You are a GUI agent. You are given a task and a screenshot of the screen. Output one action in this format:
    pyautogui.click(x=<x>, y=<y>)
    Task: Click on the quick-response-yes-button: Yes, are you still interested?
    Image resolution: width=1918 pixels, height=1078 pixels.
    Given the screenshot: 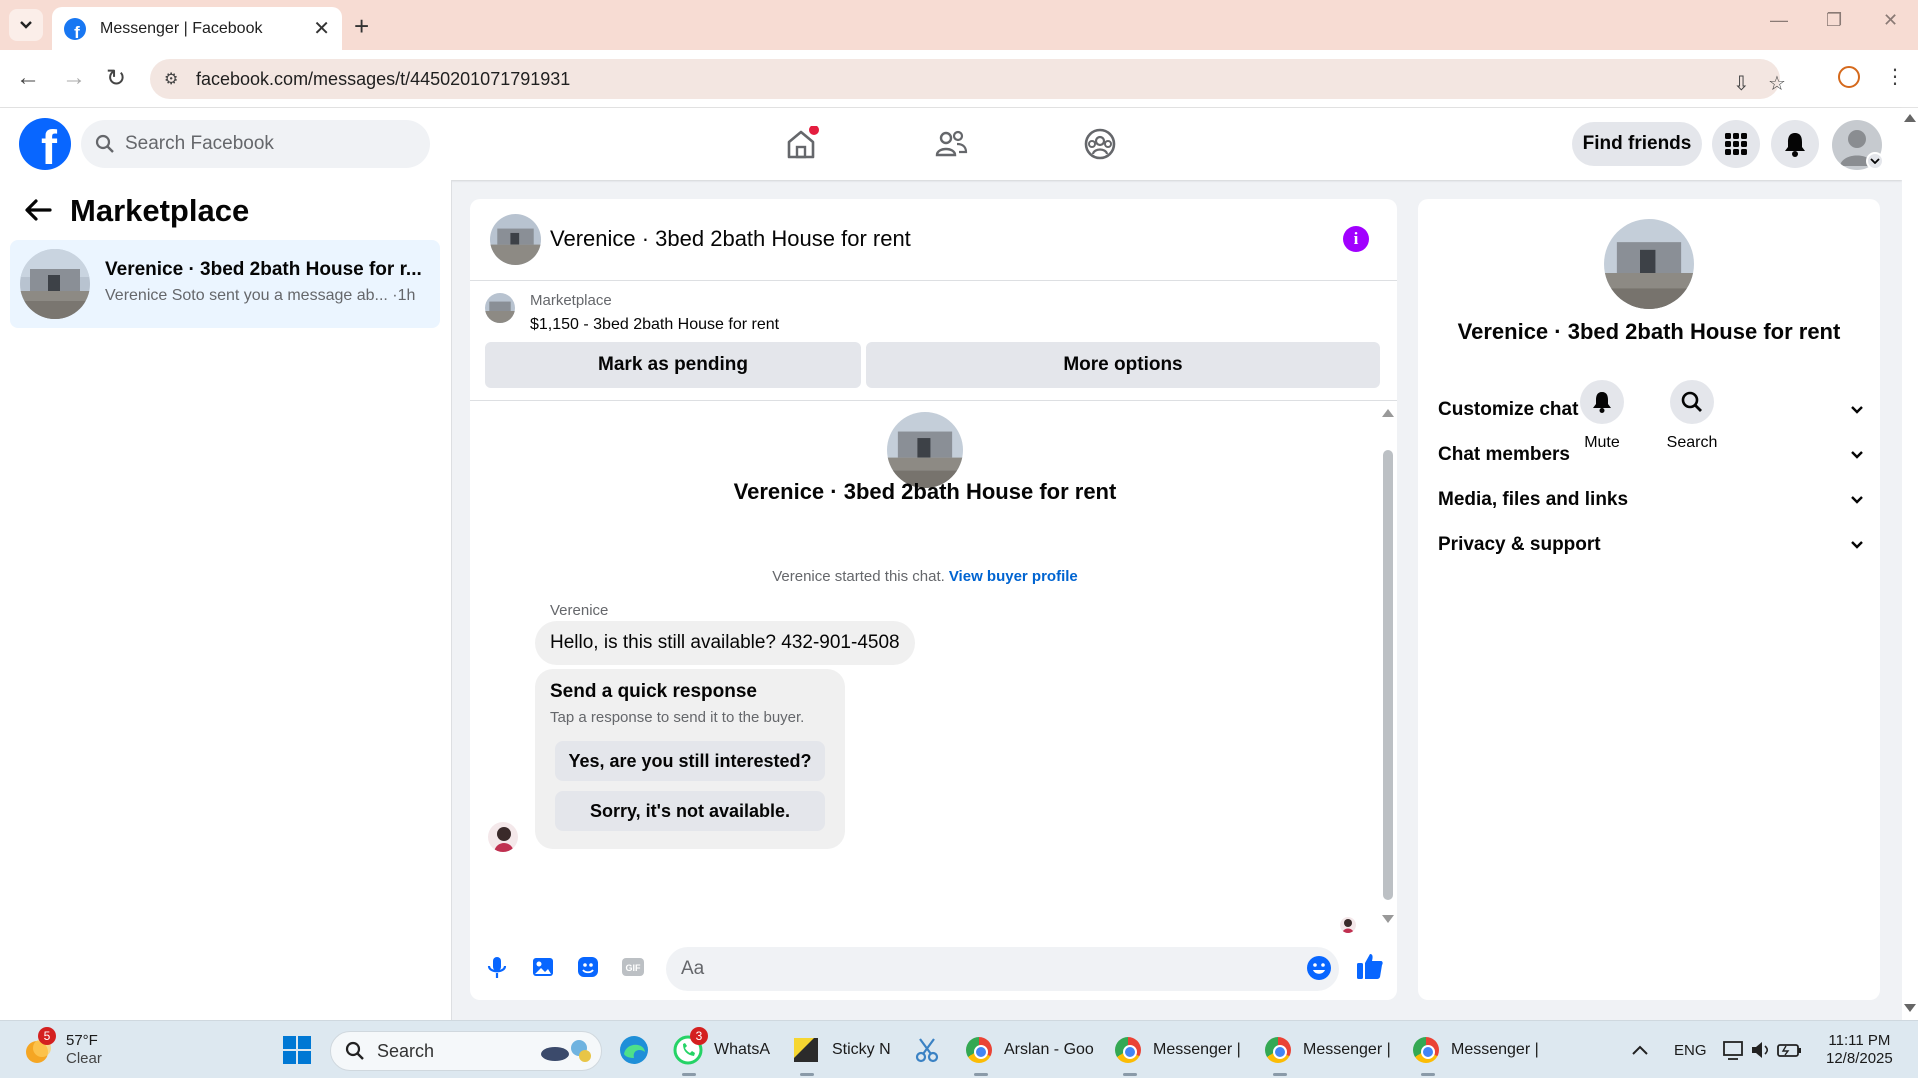 What is the action you would take?
    pyautogui.click(x=690, y=761)
    